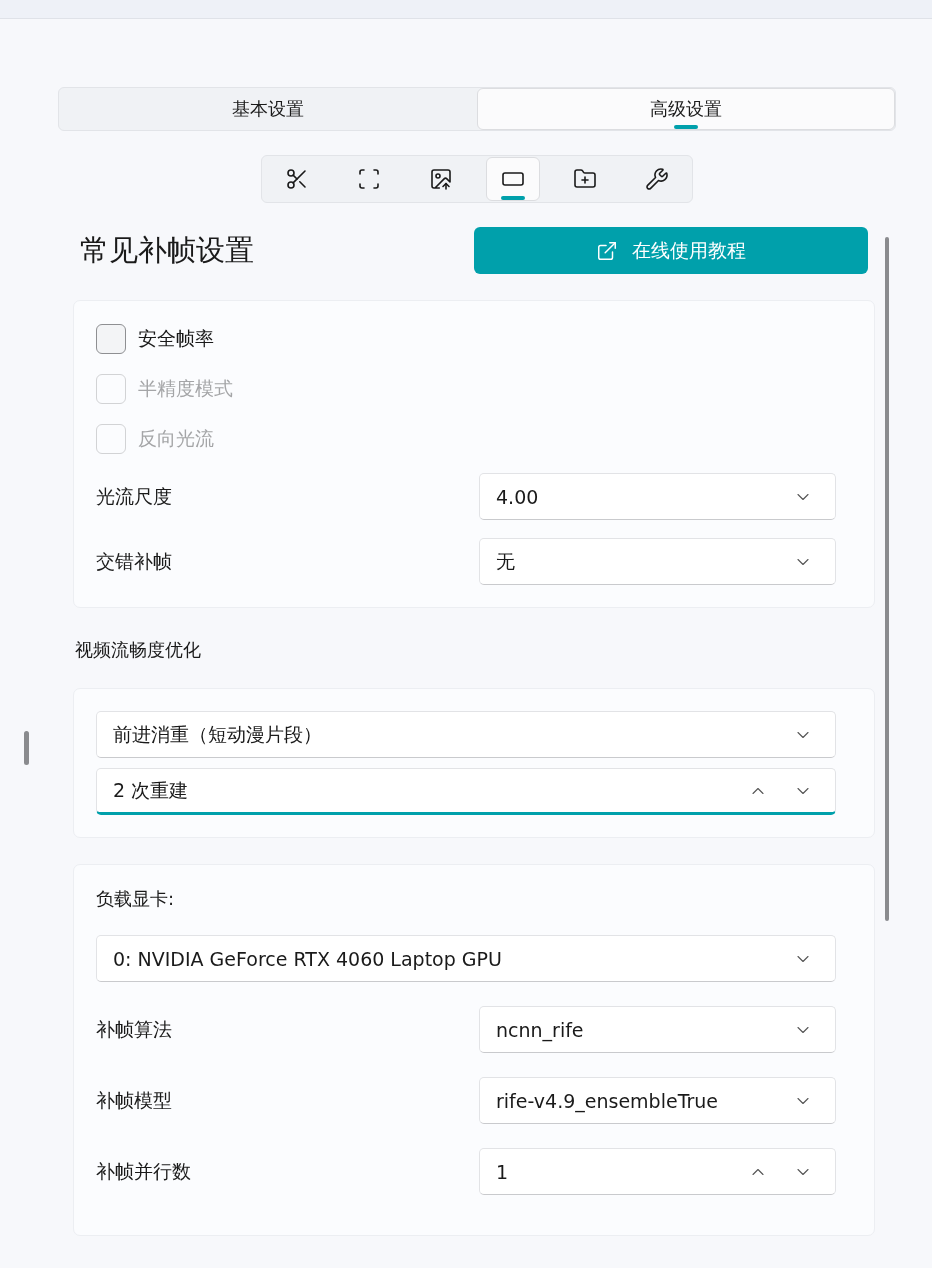 The image size is (932, 1268). I want to click on dropdown: 0: NVIDIA GeForce RTX 4060 Laptop GPU, so click(466, 958).